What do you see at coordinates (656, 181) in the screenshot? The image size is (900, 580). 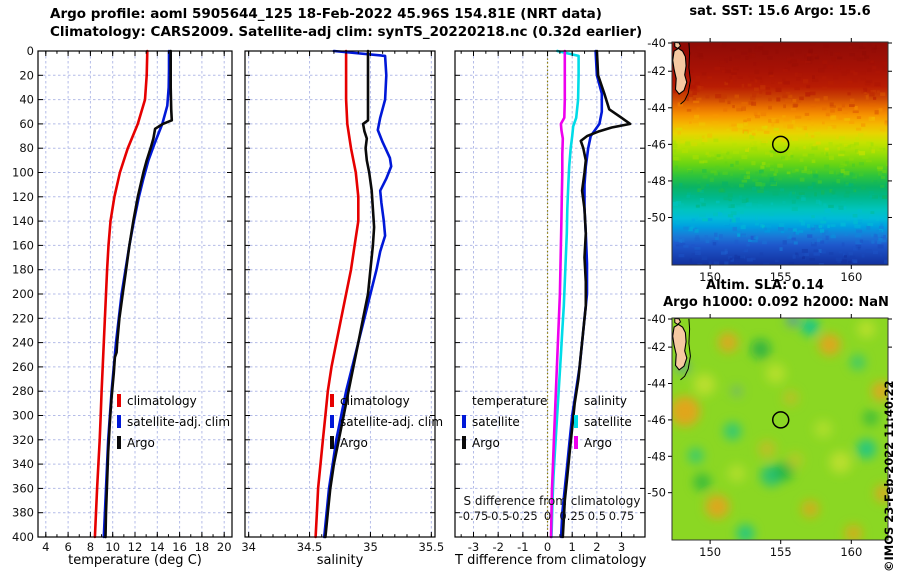 I see `lat-tick-label: -48` at bounding box center [656, 181].